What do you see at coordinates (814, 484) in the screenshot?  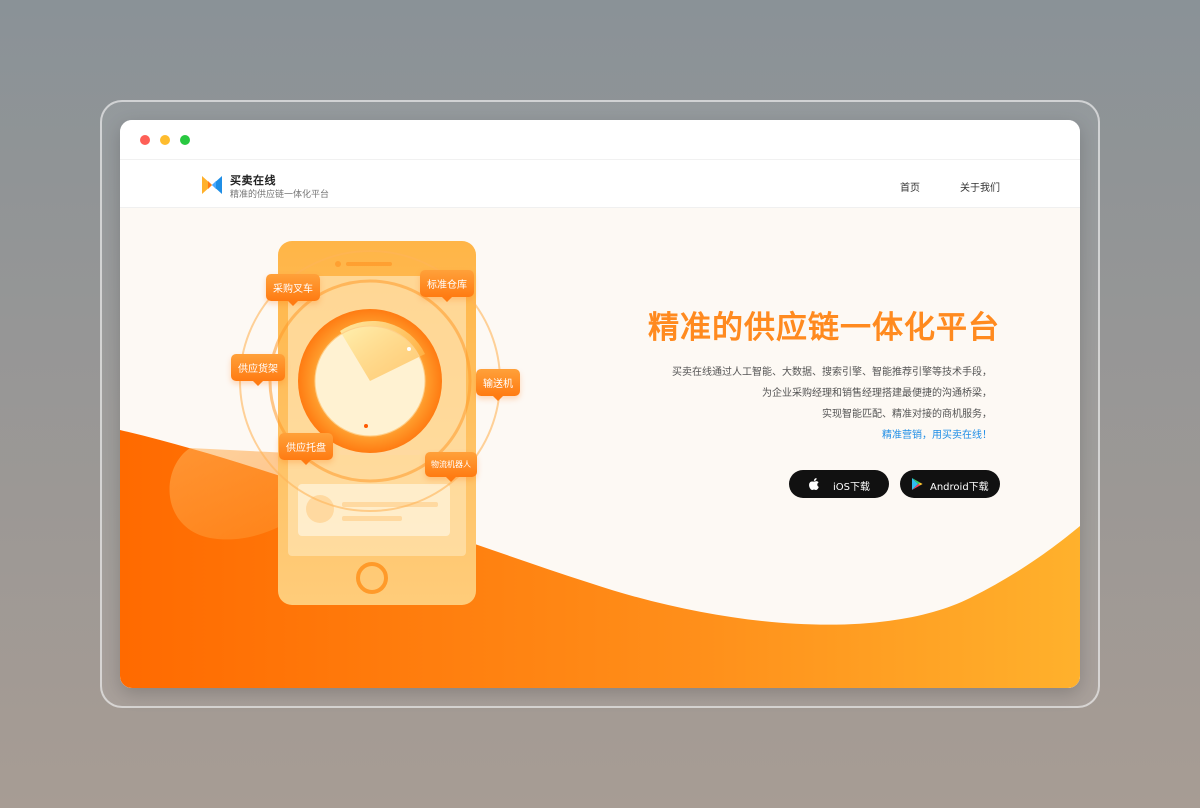 I see `apple-icon` at bounding box center [814, 484].